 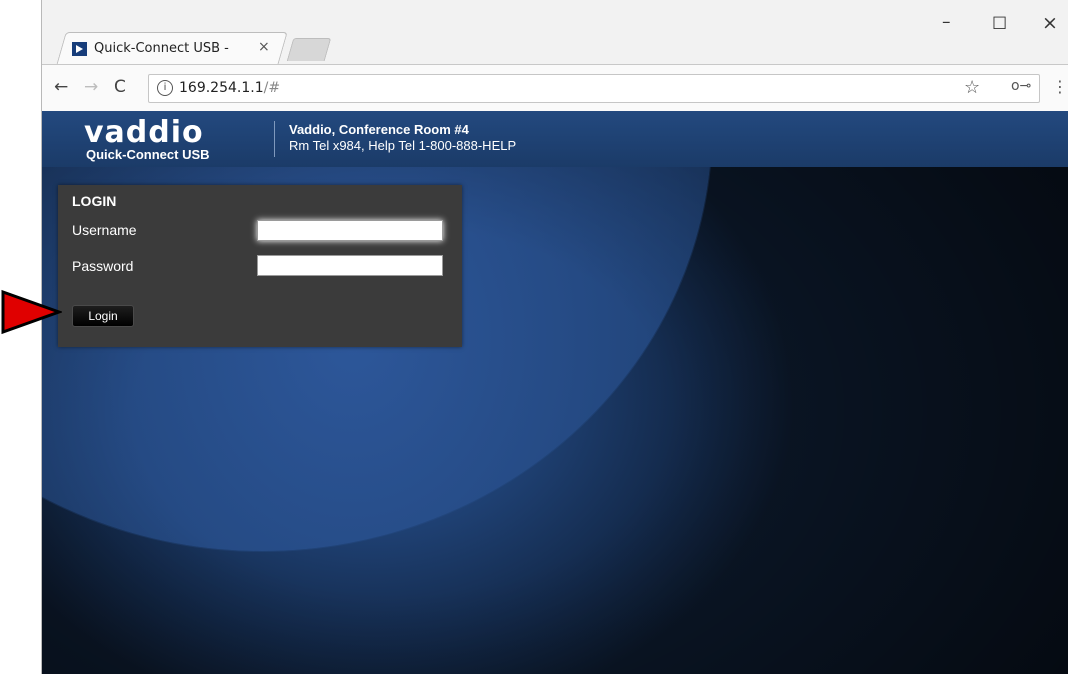 I want to click on maximize-button: ☐, so click(x=999, y=24).